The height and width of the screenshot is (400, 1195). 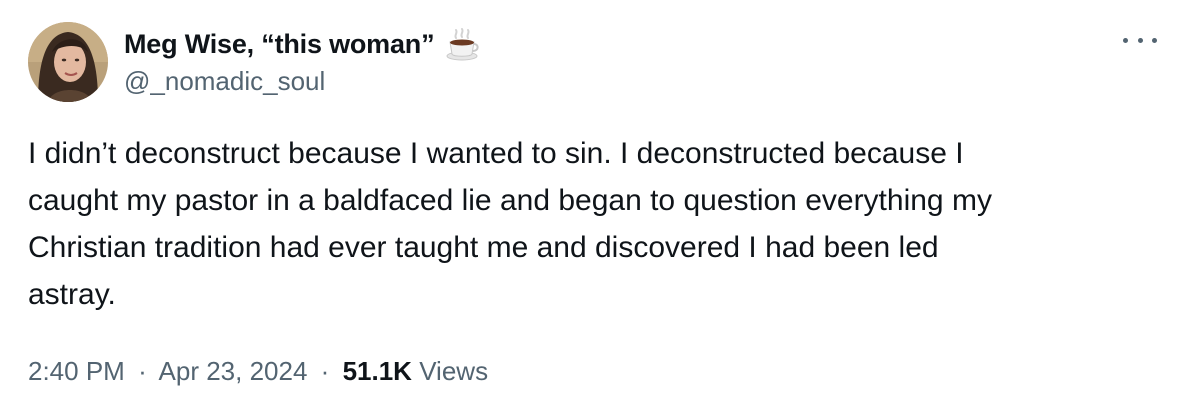 I want to click on avatar-photo, so click(x=68, y=62).